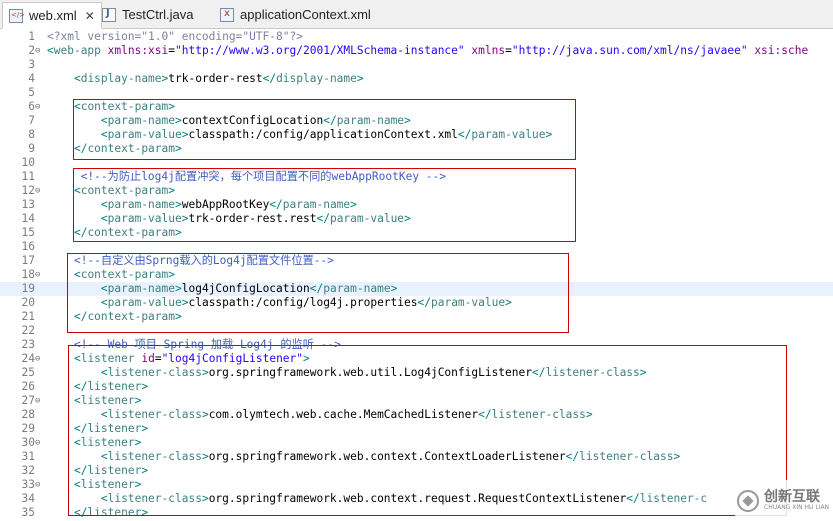 The image size is (833, 521). Describe the element at coordinates (31, 36) in the screenshot. I see `line-number: 1` at that location.